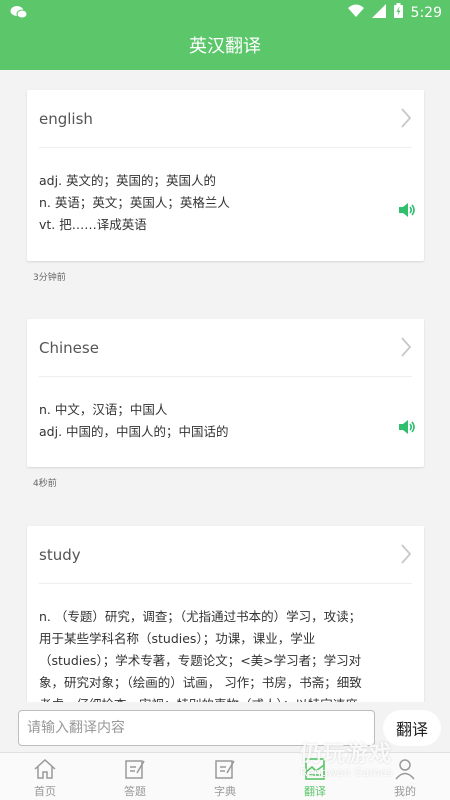  I want to click on card-word: study, so click(60, 555).